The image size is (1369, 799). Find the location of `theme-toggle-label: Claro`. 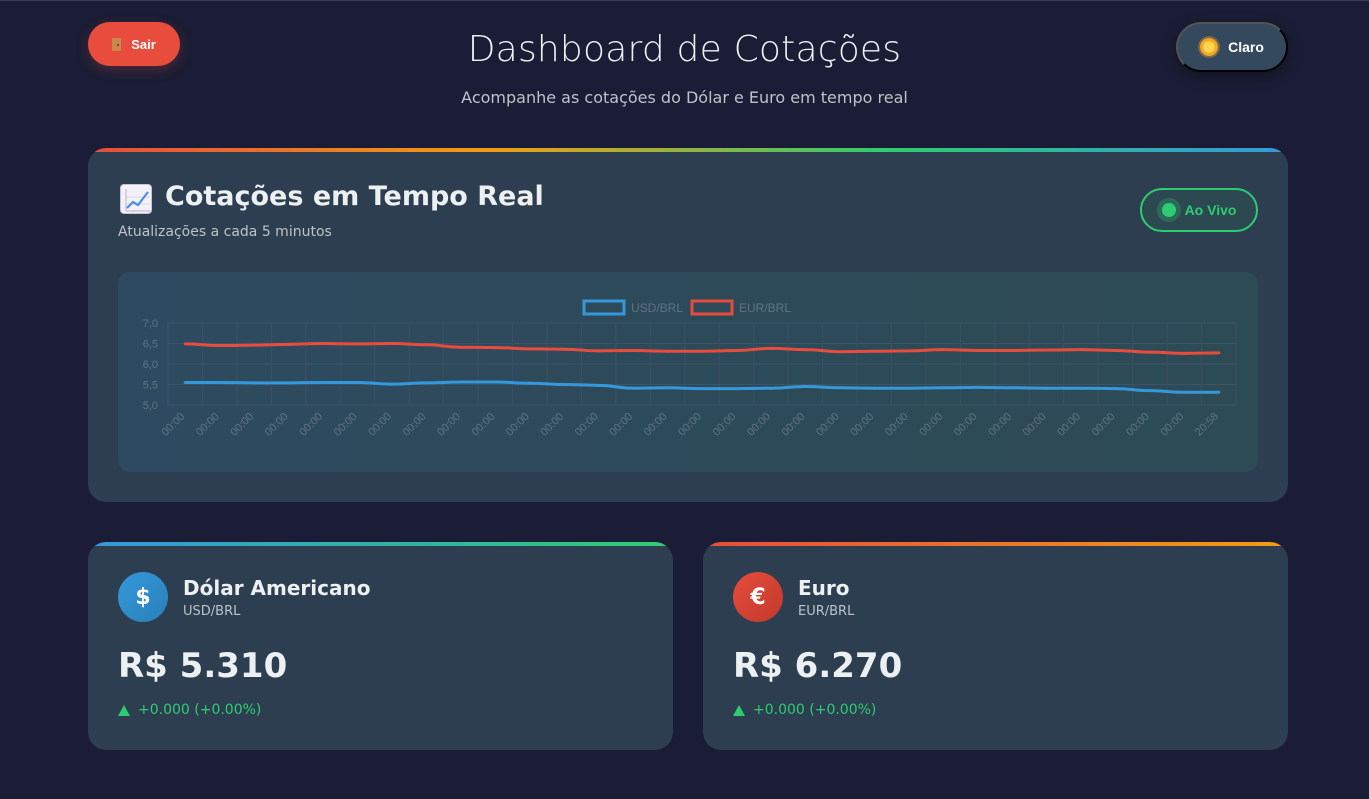

theme-toggle-label: Claro is located at coordinates (1246, 47).